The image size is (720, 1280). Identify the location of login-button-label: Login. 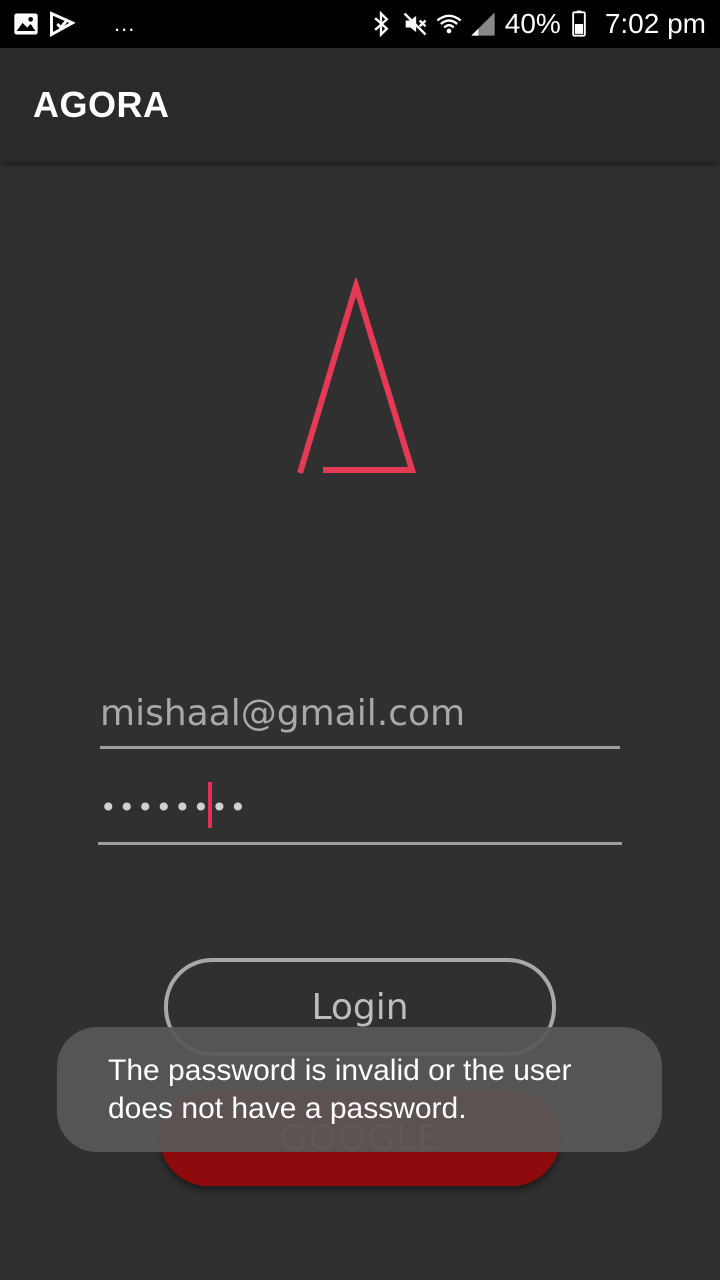
(360, 1007).